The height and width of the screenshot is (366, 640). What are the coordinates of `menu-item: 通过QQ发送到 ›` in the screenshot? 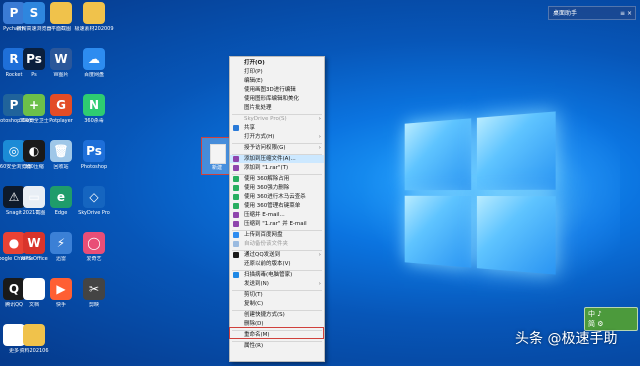 It's located at (277, 255).